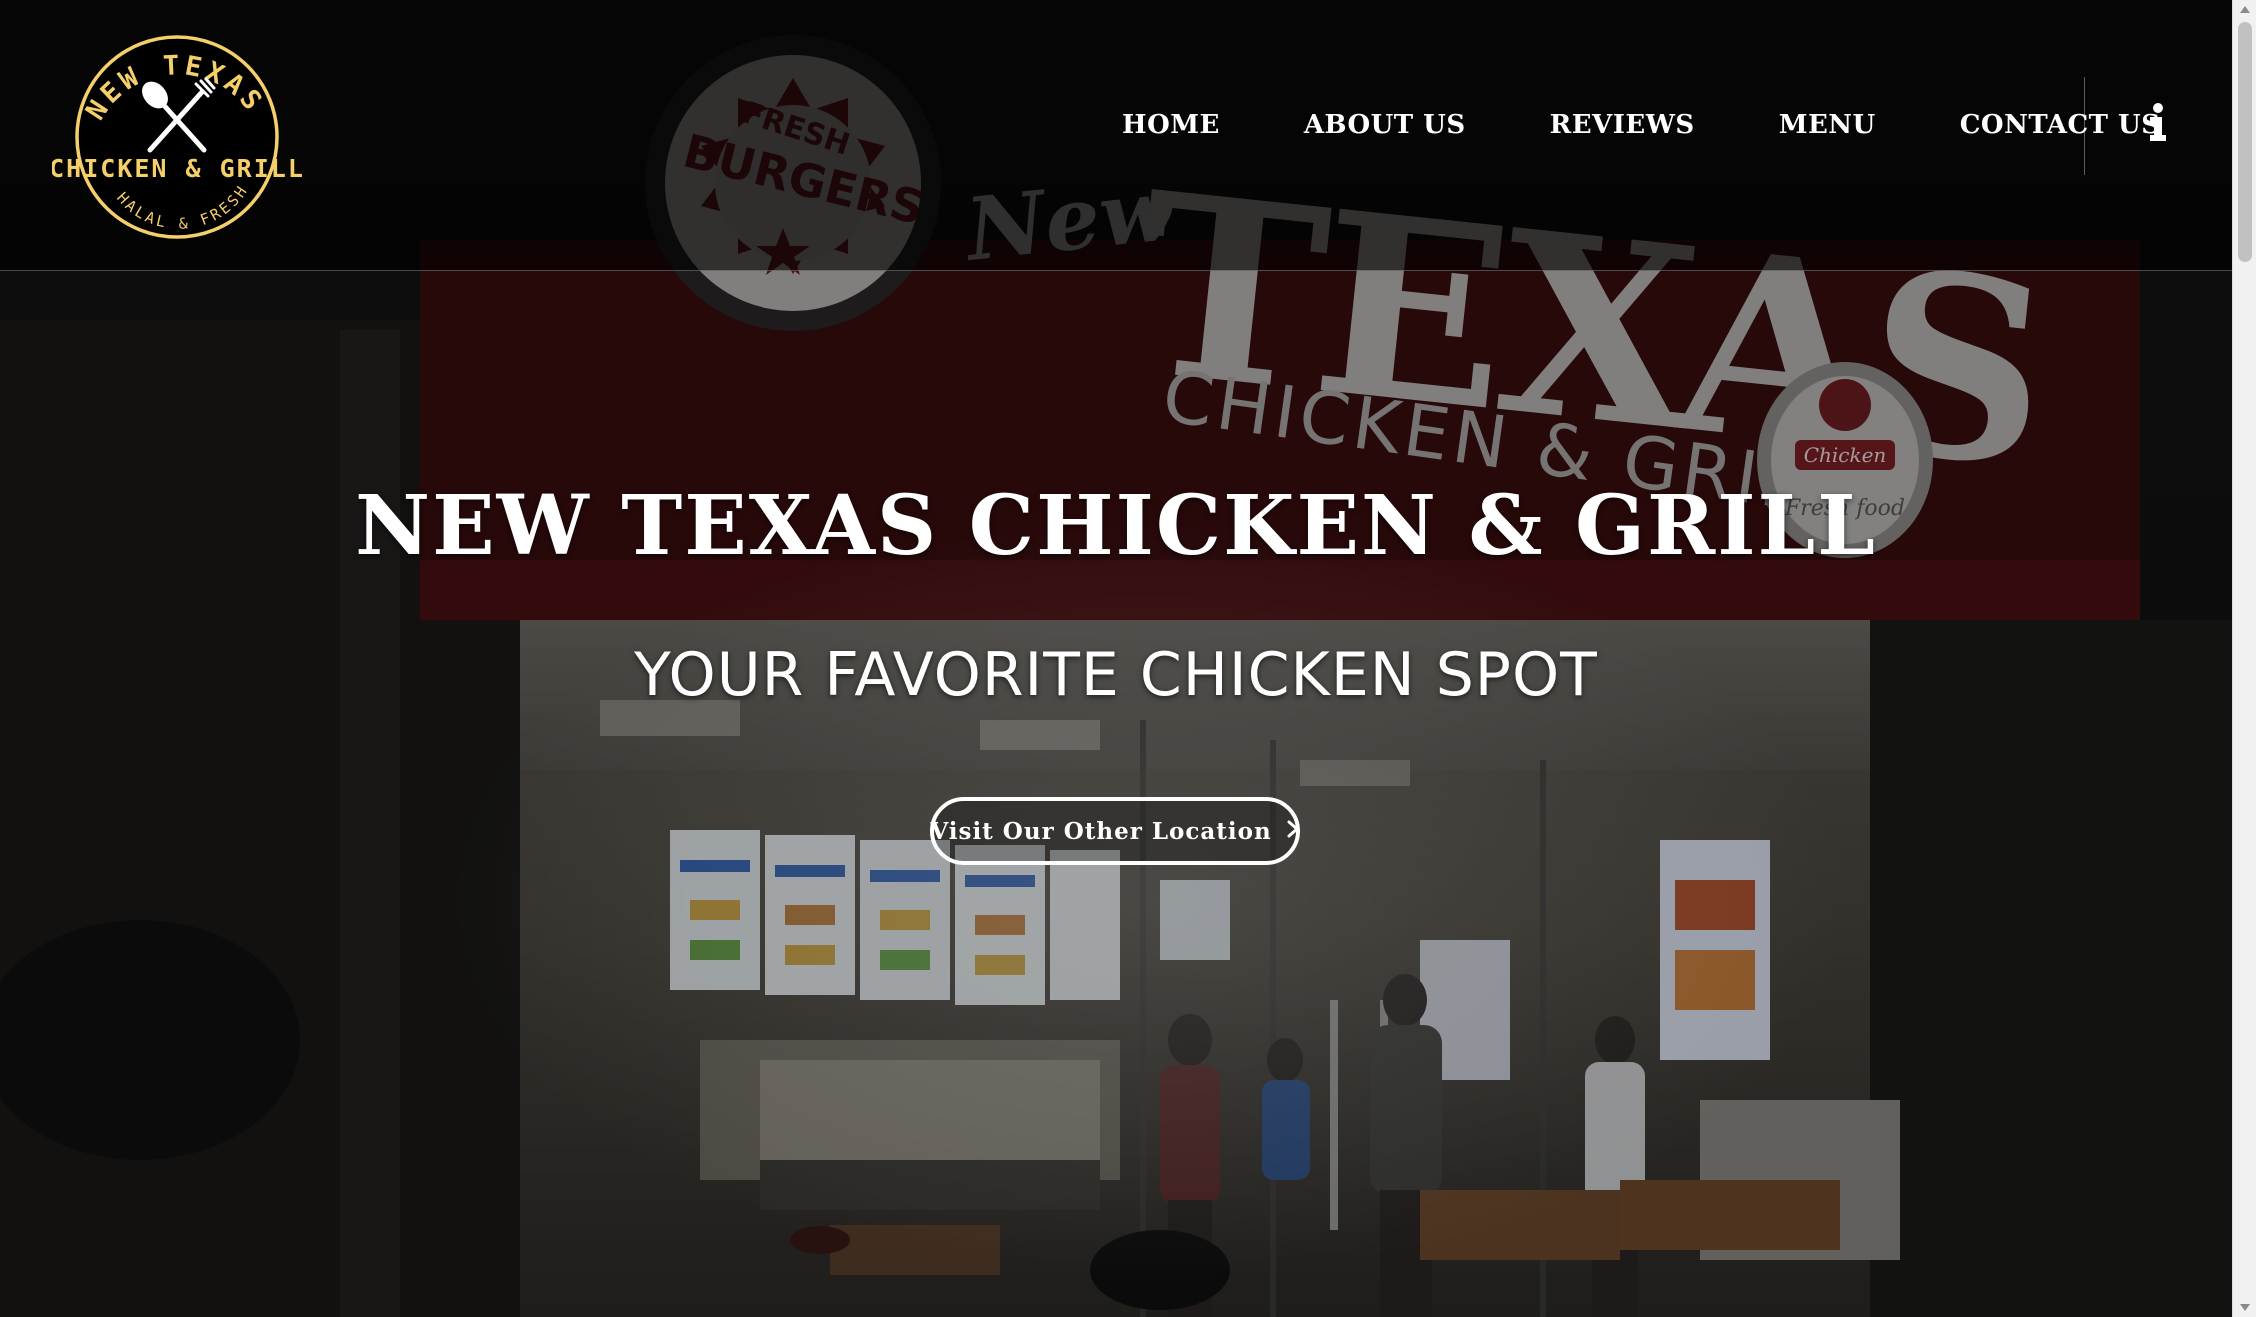 Image resolution: width=2256 pixels, height=1317 pixels. Describe the element at coordinates (1385, 125) in the screenshot. I see `nav-item-about-us: ABOUT US` at that location.